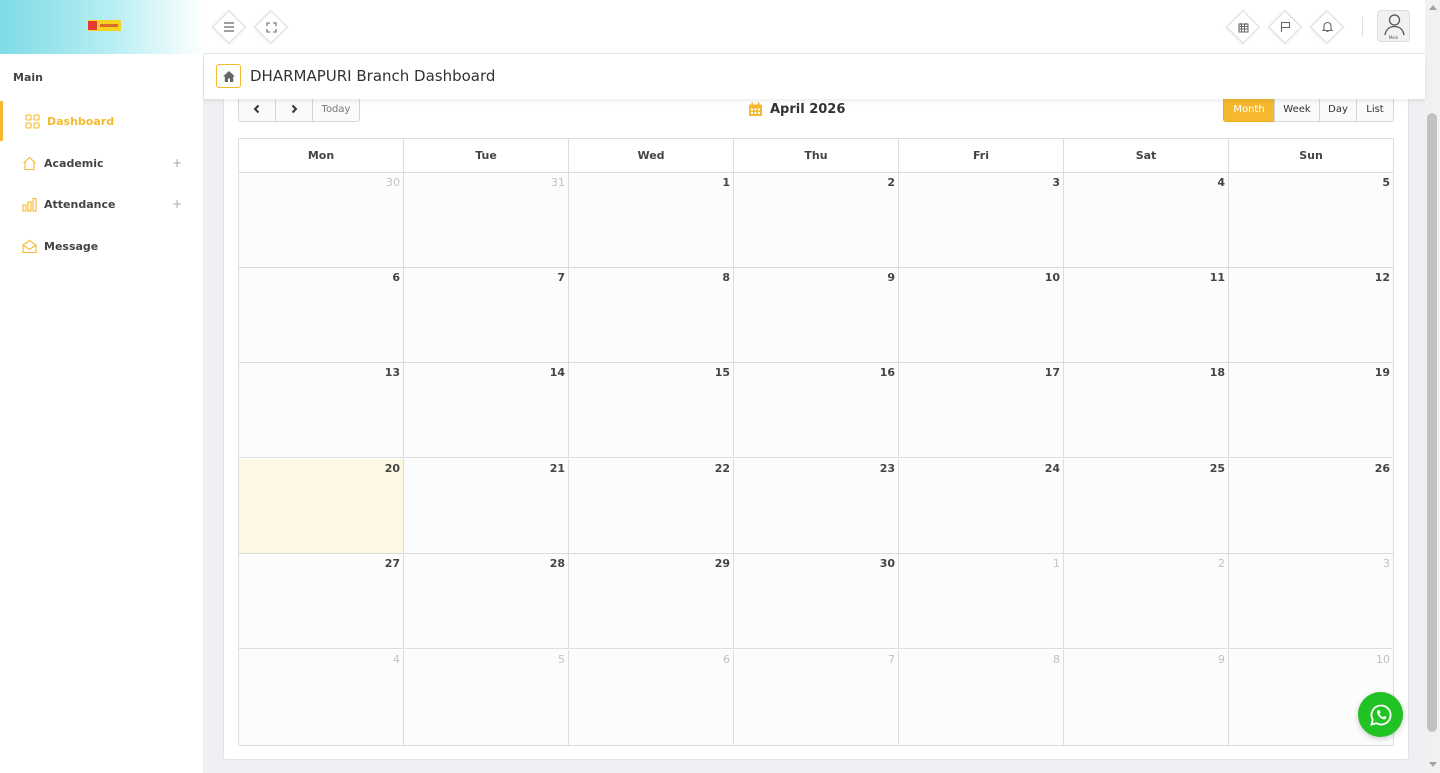 The height and width of the screenshot is (773, 1440). I want to click on day-number: 27, so click(392, 563).